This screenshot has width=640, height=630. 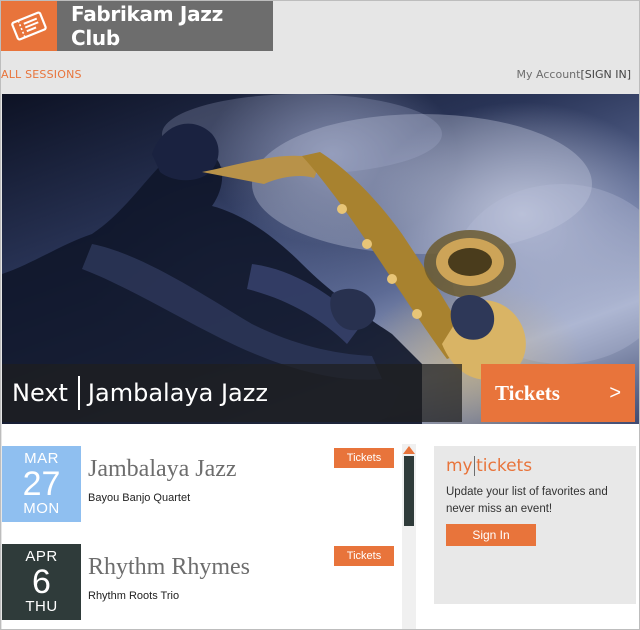 I want to click on scroll-up-arrow-icon, so click(x=409, y=450).